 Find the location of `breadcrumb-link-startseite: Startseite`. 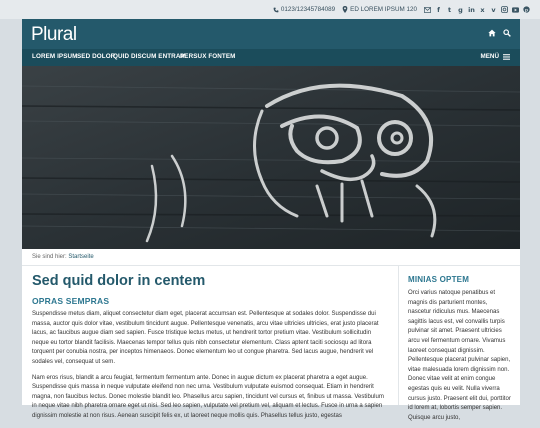

breadcrumb-link-startseite: Startseite is located at coordinates (80, 257).